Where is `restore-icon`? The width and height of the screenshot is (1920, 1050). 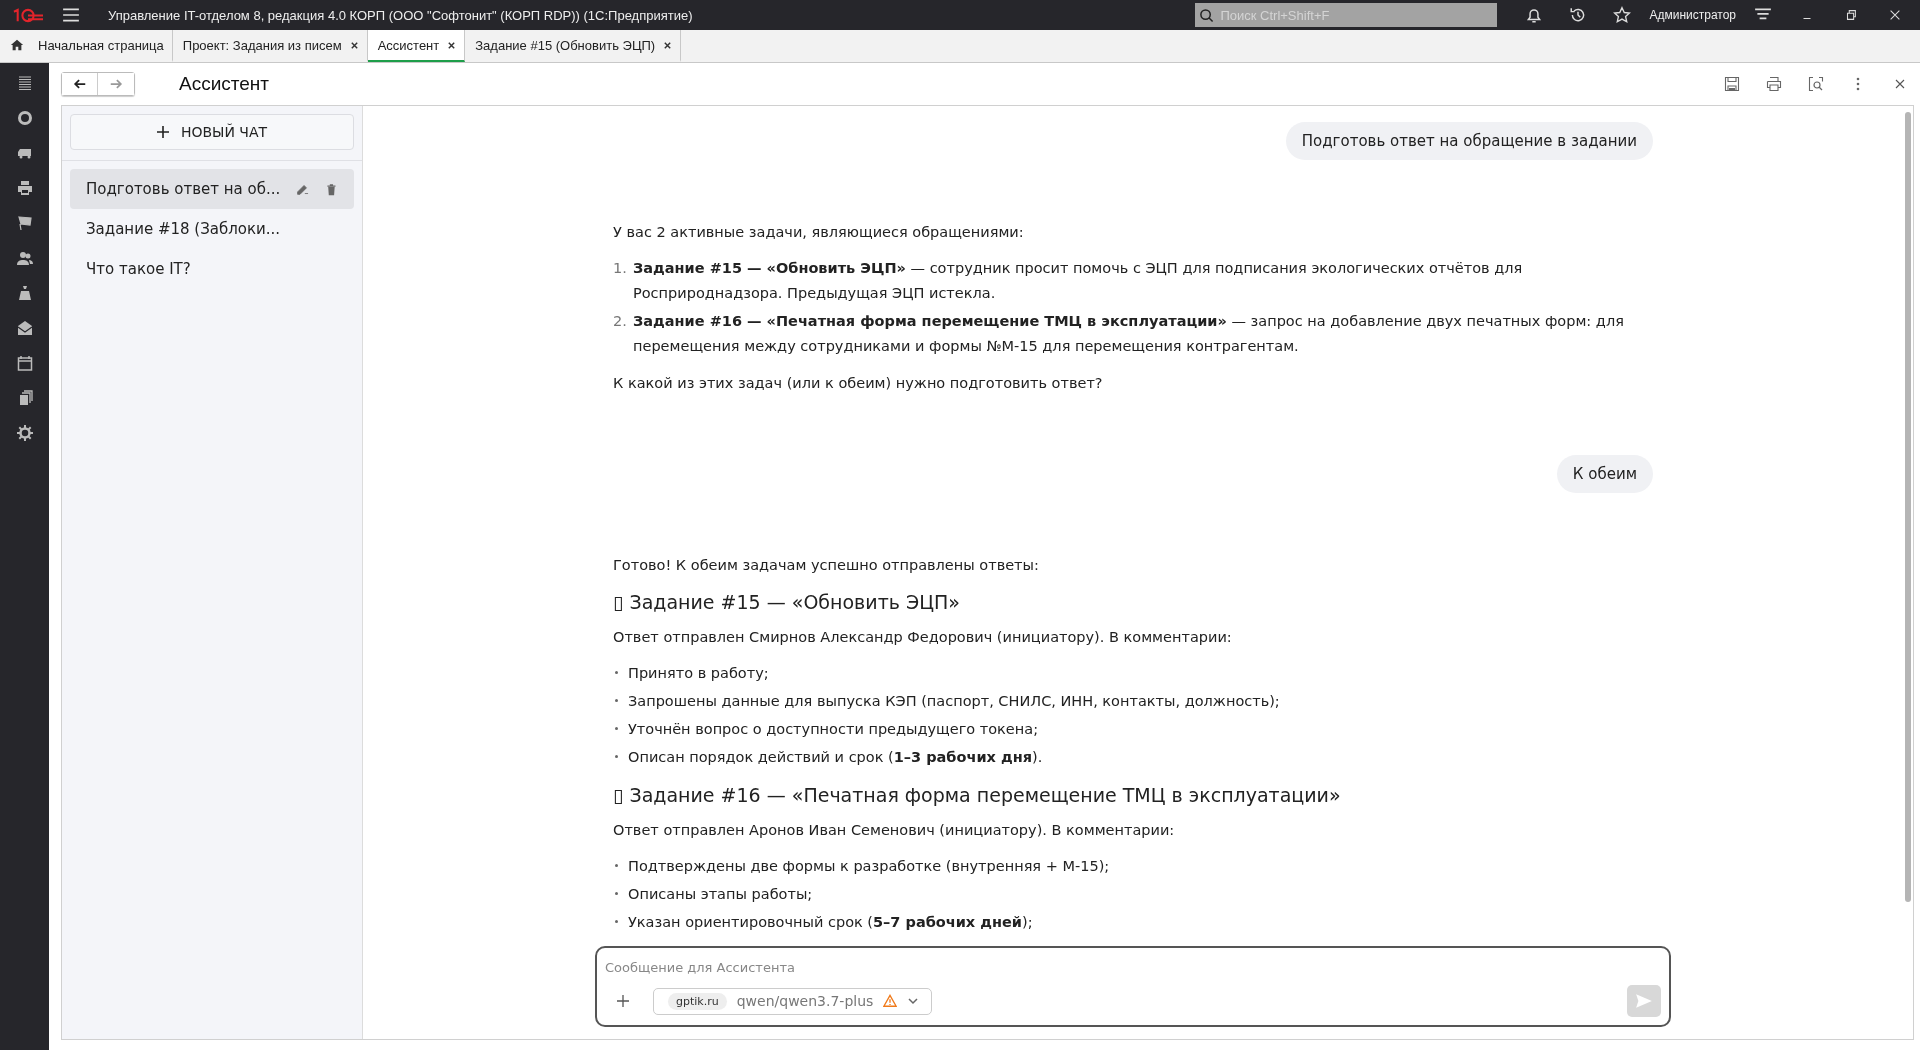 restore-icon is located at coordinates (1851, 15).